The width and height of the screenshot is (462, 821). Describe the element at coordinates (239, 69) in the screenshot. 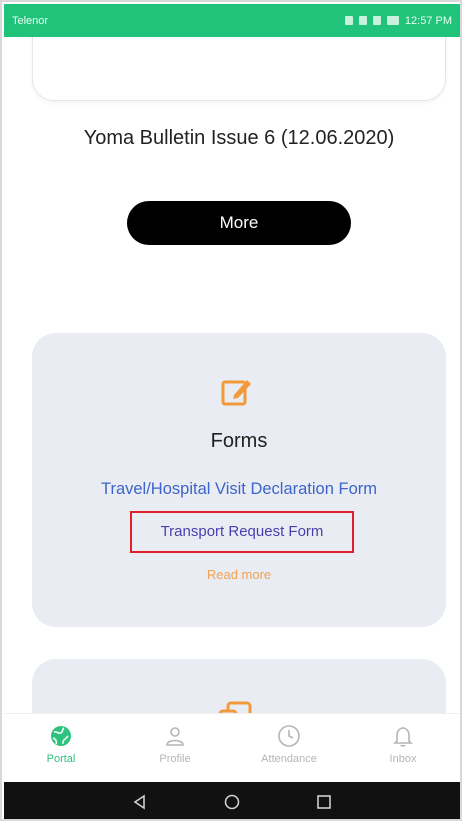

I see `bulletin-image-card` at that location.